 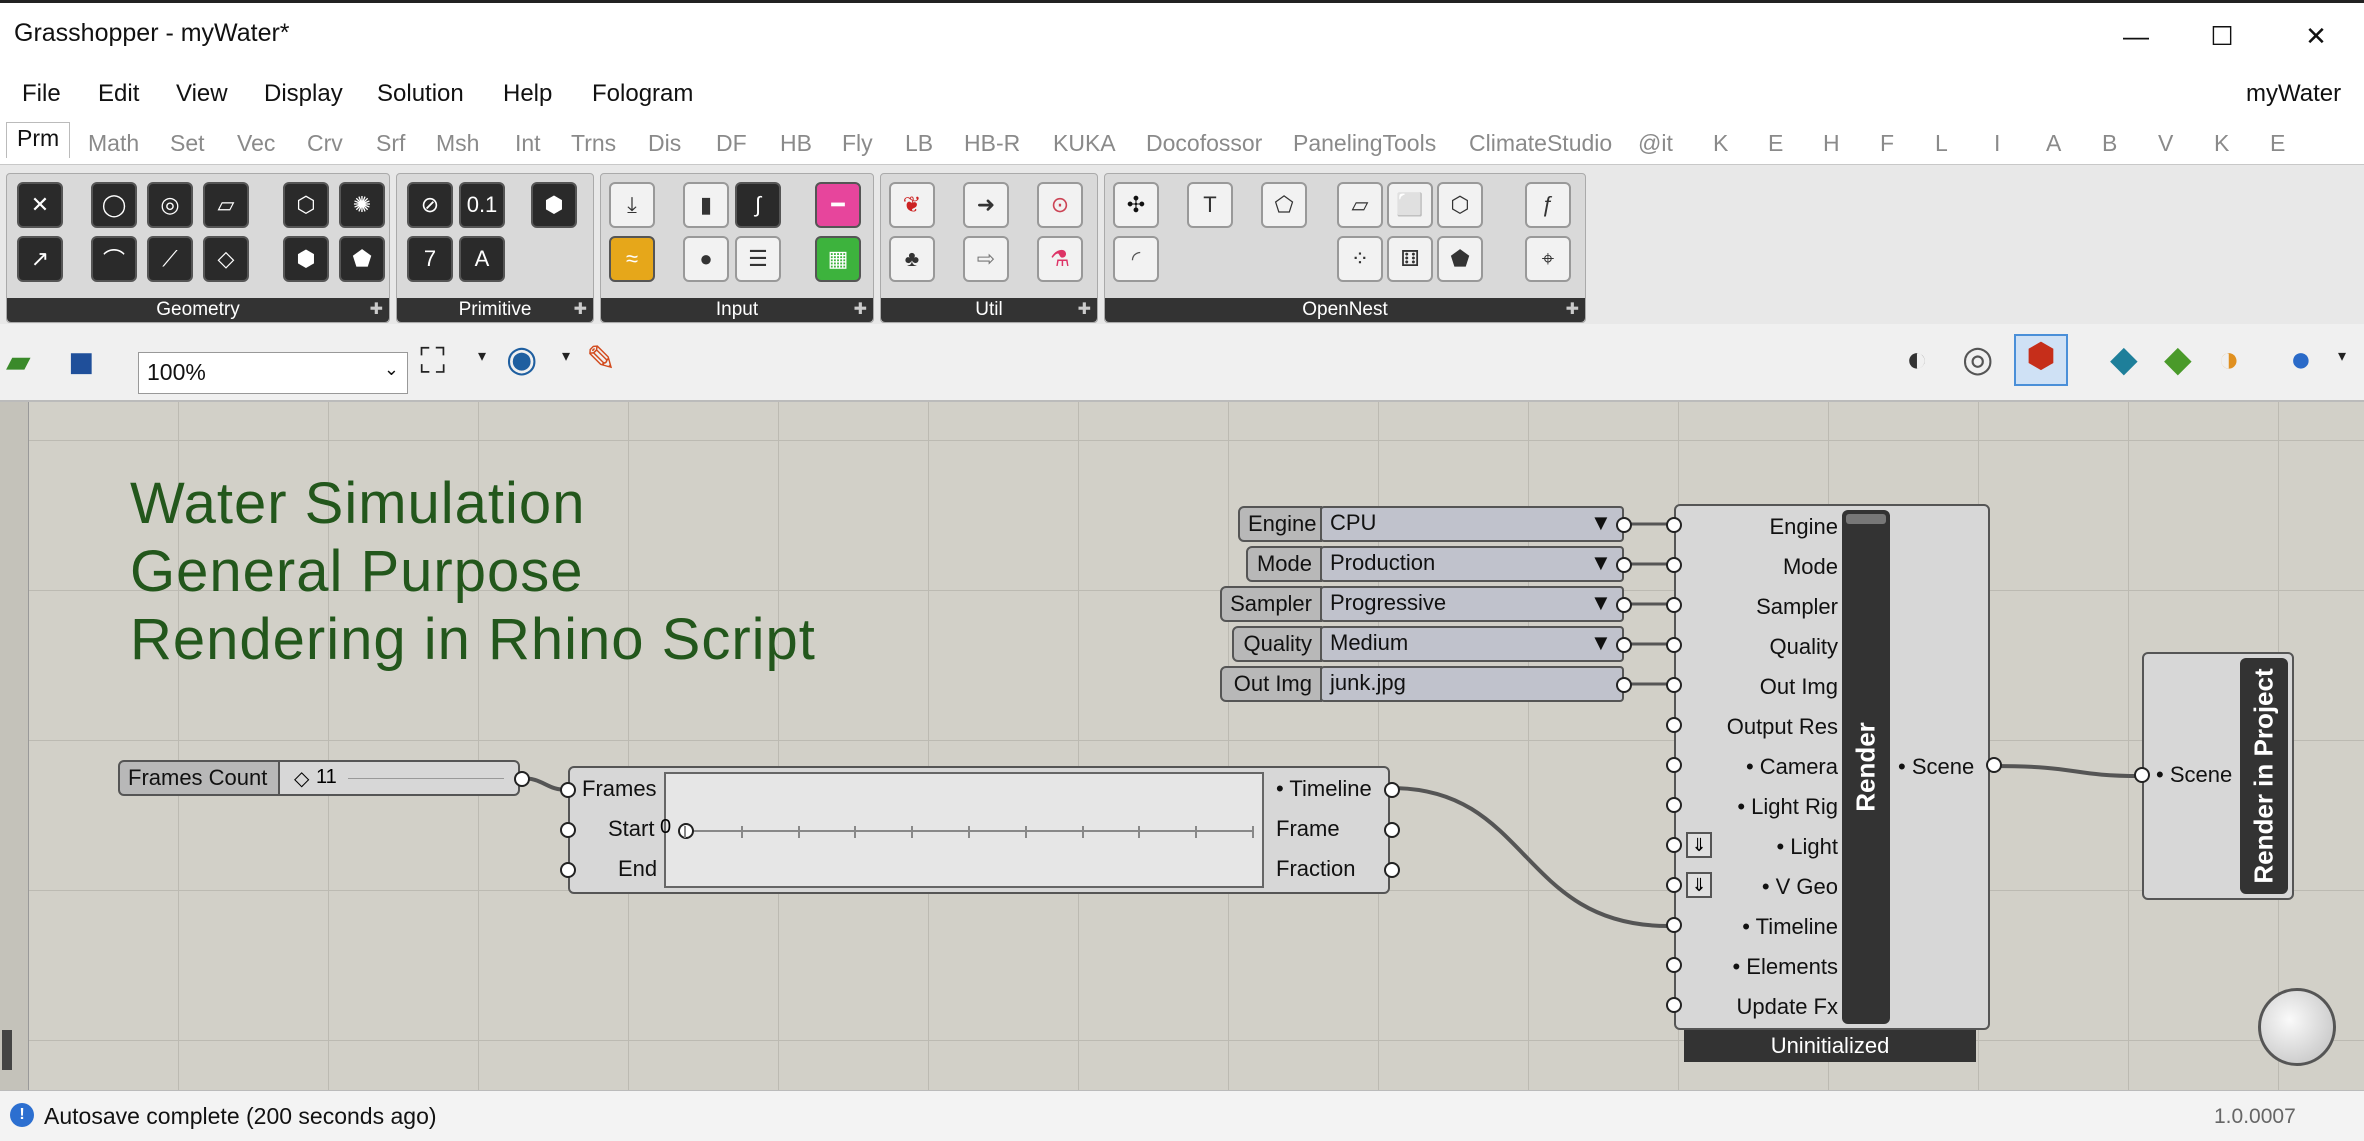 What do you see at coordinates (638, 868) in the screenshot?
I see `input-end: End` at bounding box center [638, 868].